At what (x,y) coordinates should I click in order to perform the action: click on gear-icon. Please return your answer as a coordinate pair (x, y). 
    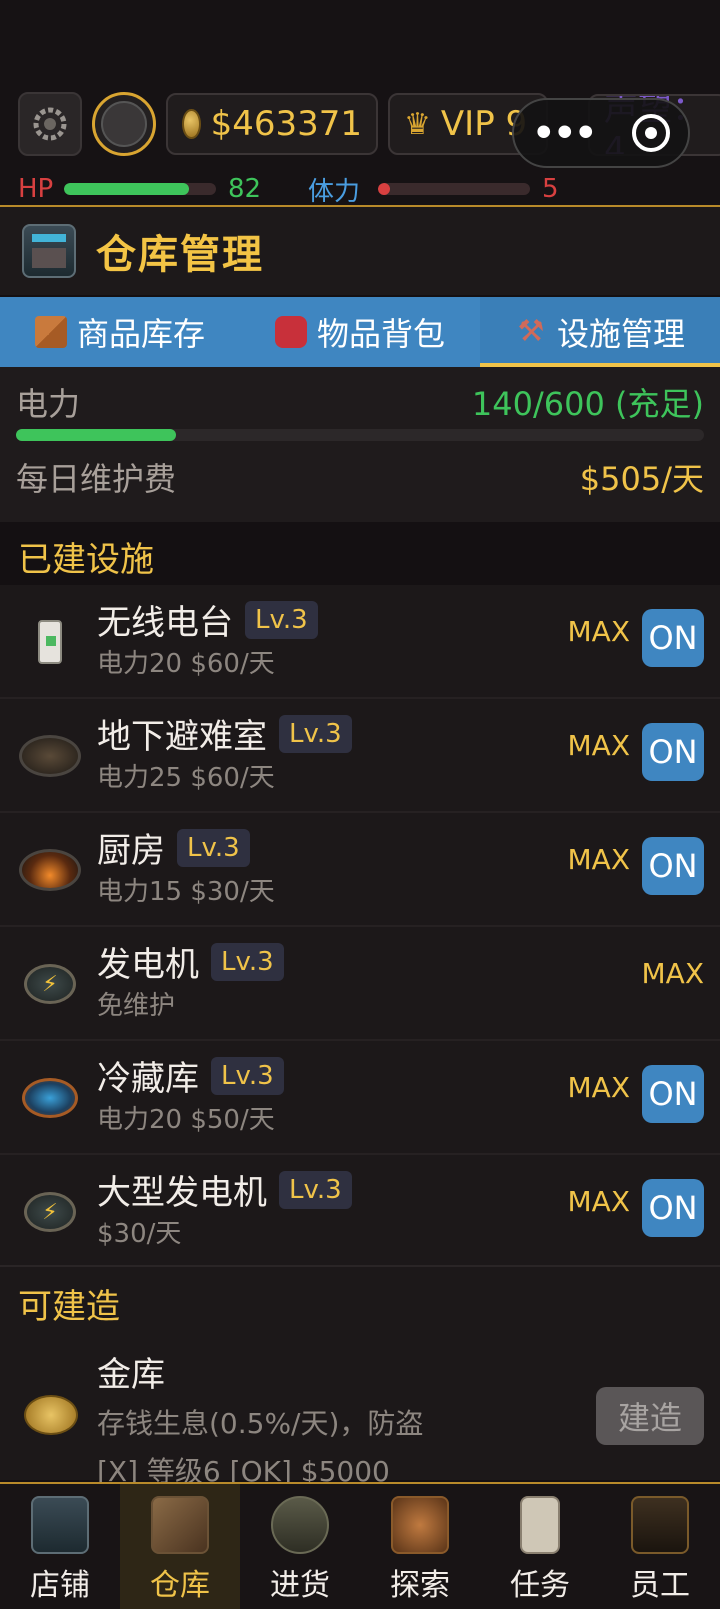
    Looking at the image, I should click on (50, 124).